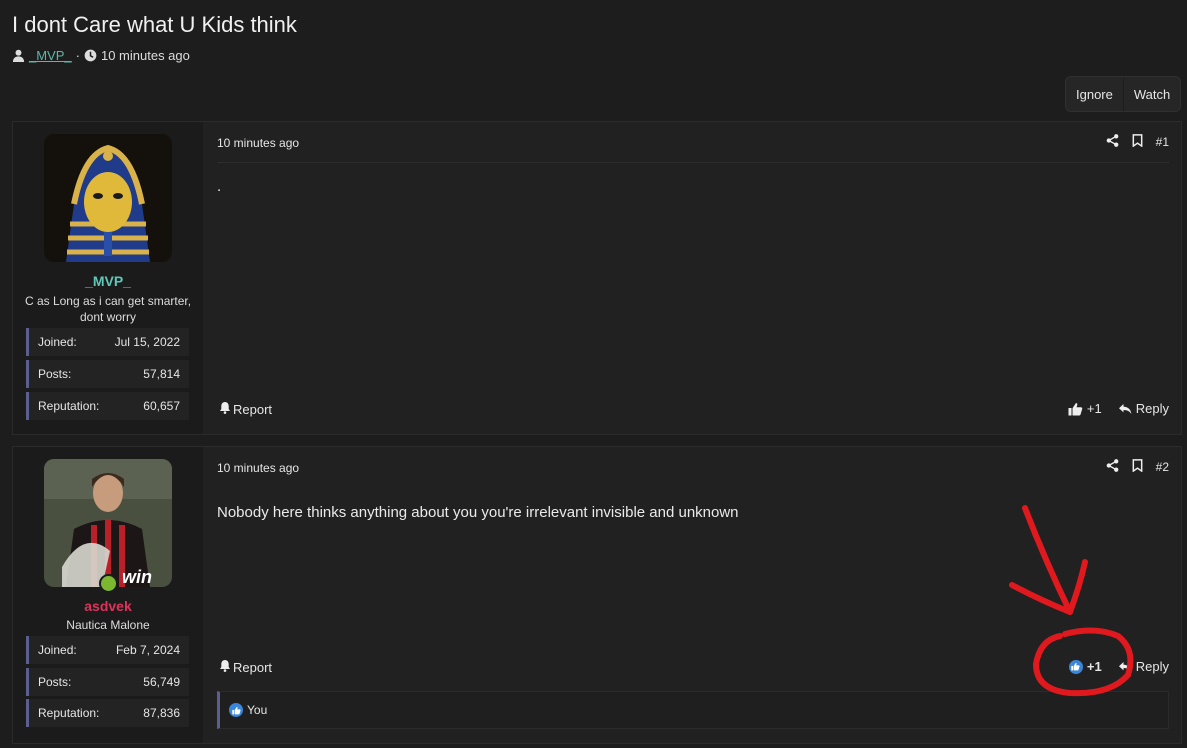 Image resolution: width=1187 pixels, height=748 pixels. What do you see at coordinates (107, 650) in the screenshot?
I see `stat-joined: Joined: Feb 7, 2024` at bounding box center [107, 650].